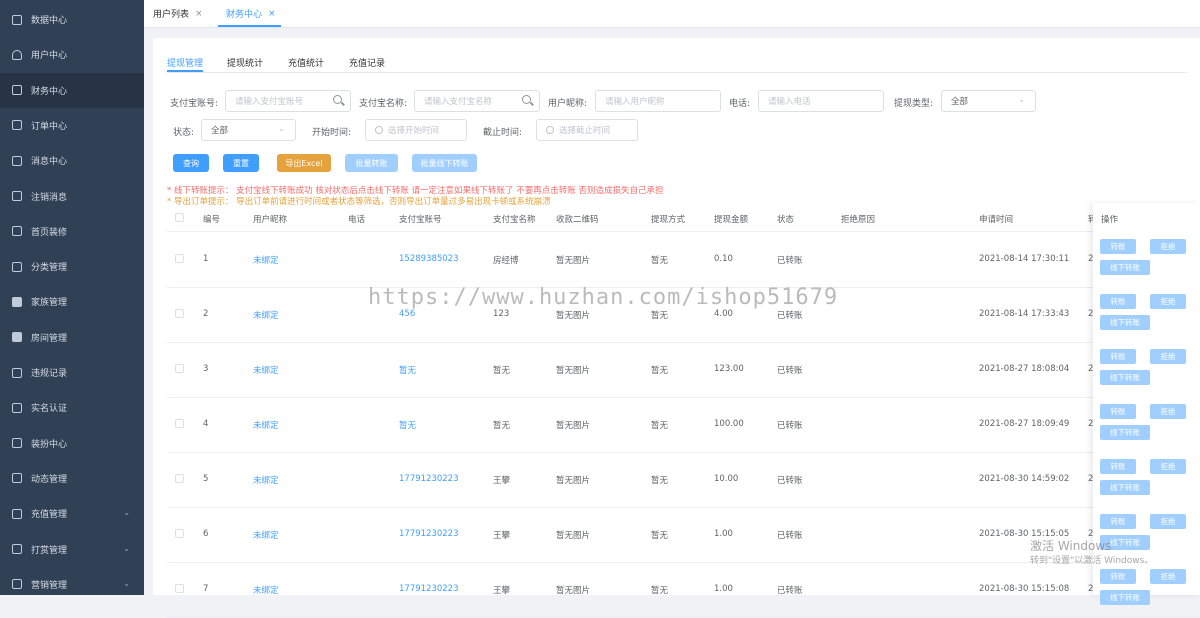 Image resolution: width=1200 pixels, height=618 pixels. I want to click on nickname-input: 请输入用户昵称, so click(658, 101).